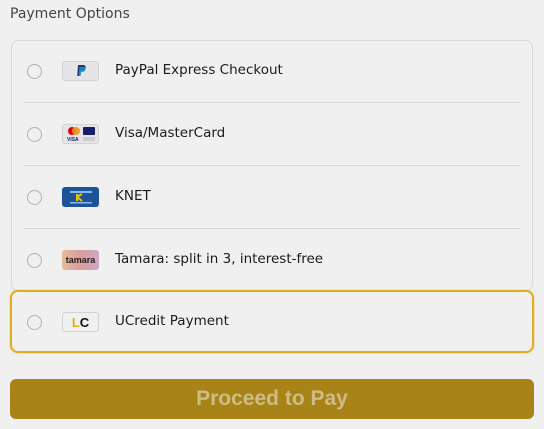  What do you see at coordinates (272, 321) in the screenshot?
I see `payment-option-ucredit: LC UCredit Payment` at bounding box center [272, 321].